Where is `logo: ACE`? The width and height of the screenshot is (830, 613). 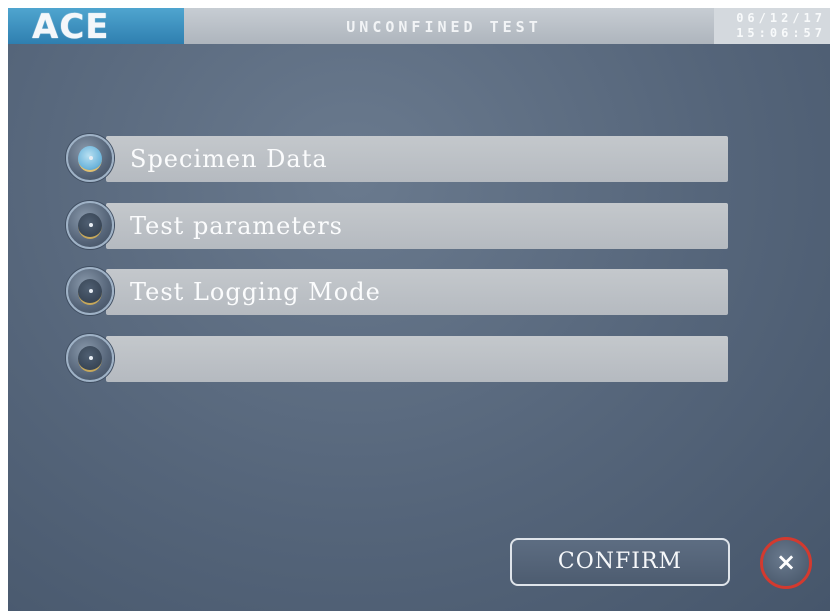
logo: ACE is located at coordinates (71, 27).